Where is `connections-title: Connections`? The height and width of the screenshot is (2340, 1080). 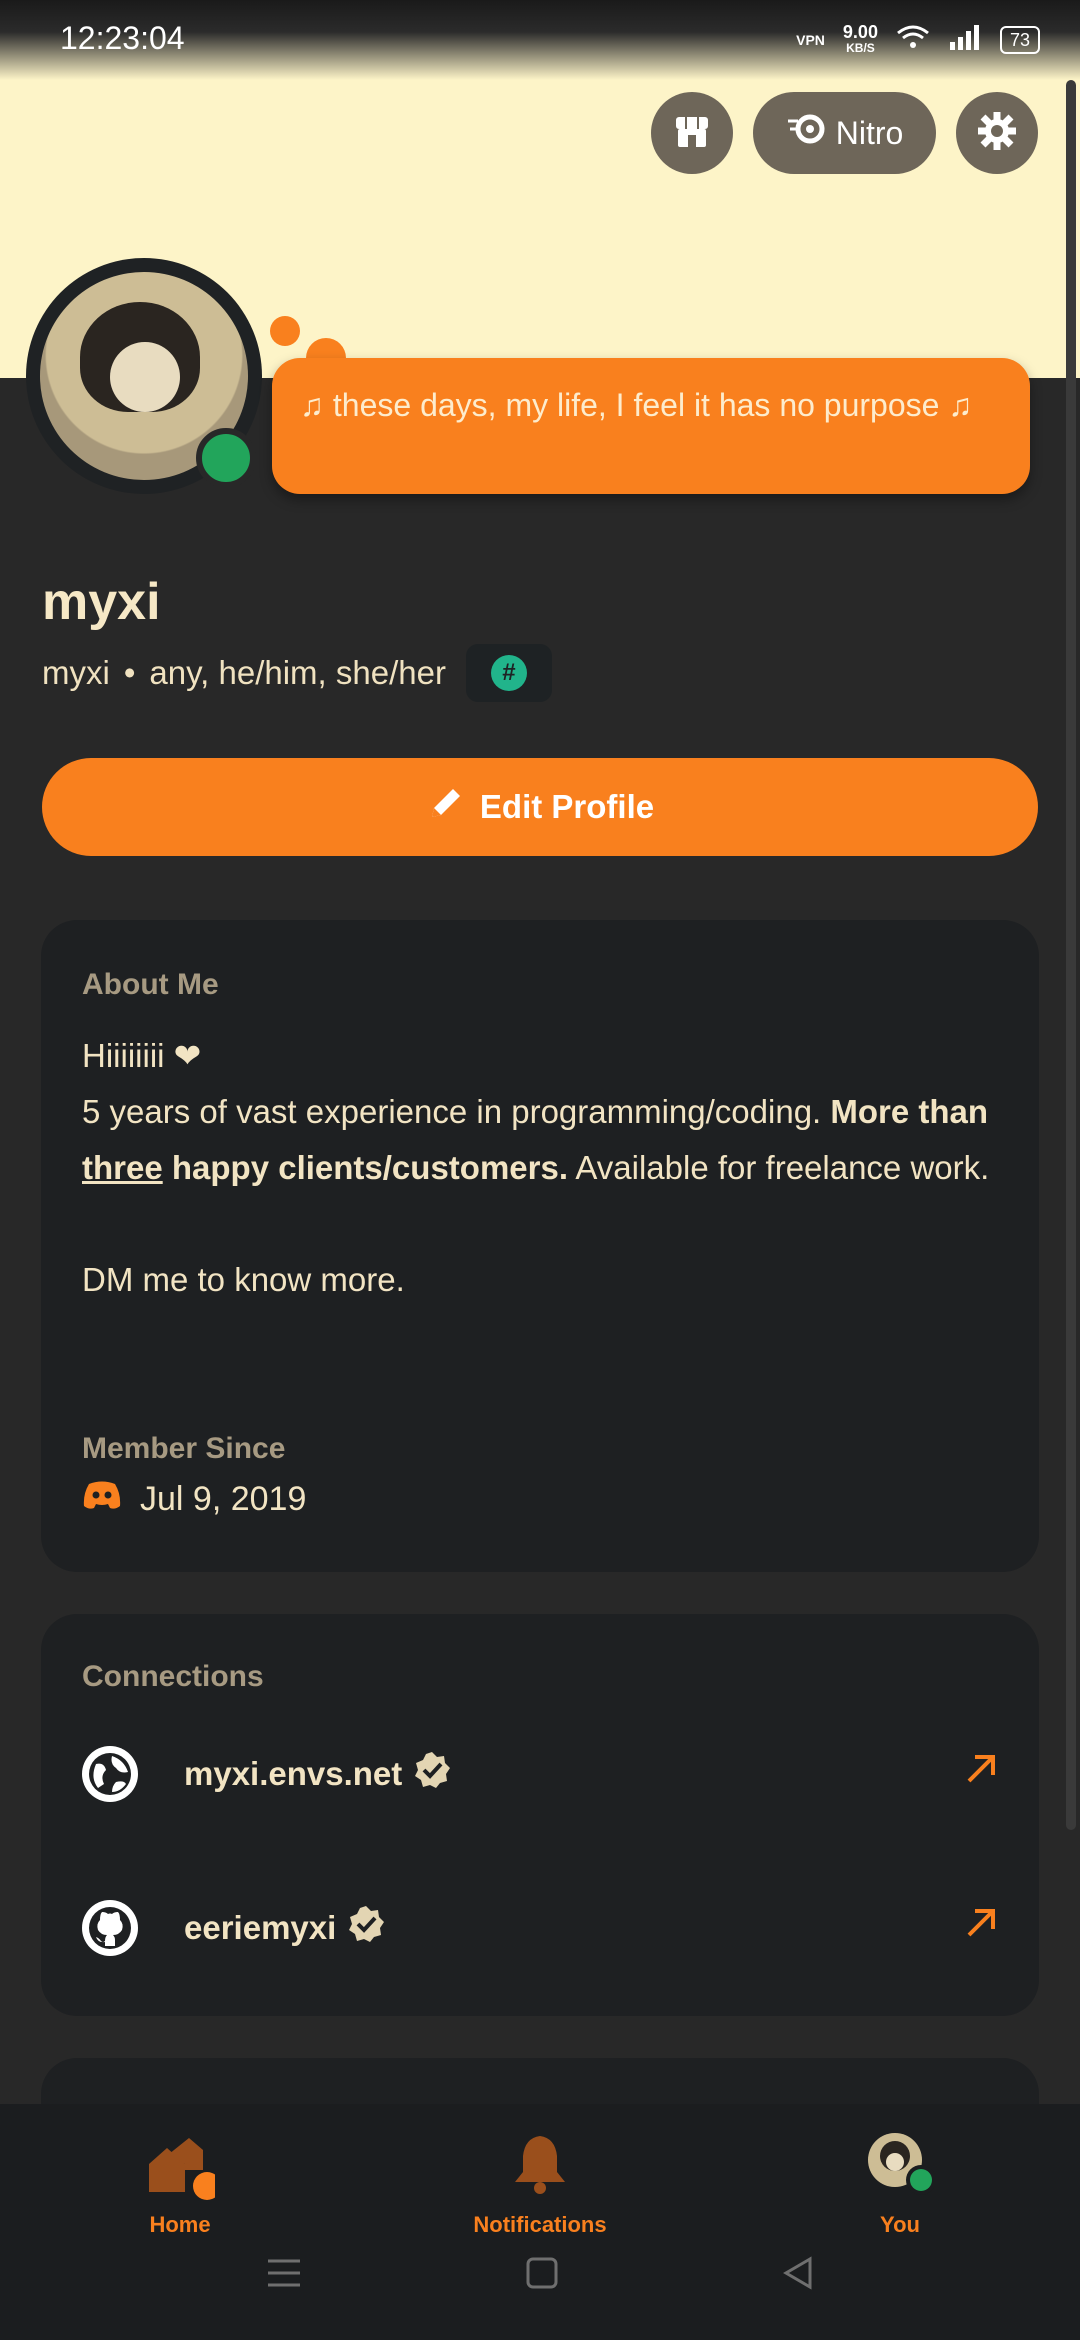
connections-title: Connections is located at coordinates (173, 1676).